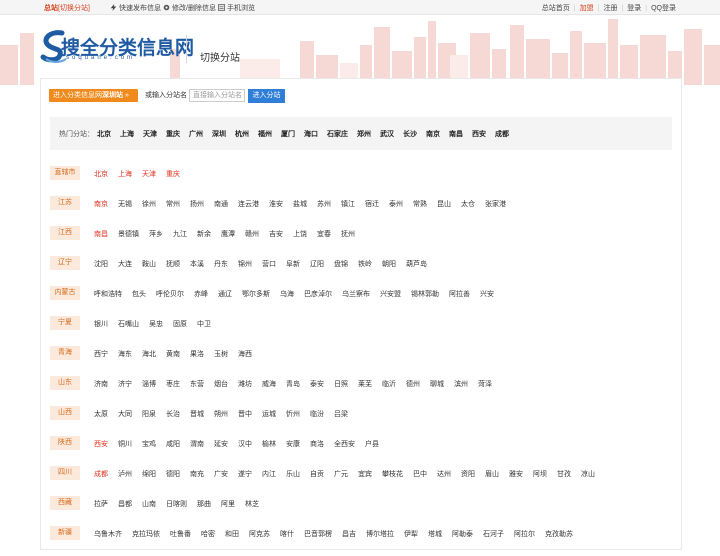 Image resolution: width=720 pixels, height=556 pixels. Describe the element at coordinates (516, 474) in the screenshot. I see `city-link: 雅安` at that location.